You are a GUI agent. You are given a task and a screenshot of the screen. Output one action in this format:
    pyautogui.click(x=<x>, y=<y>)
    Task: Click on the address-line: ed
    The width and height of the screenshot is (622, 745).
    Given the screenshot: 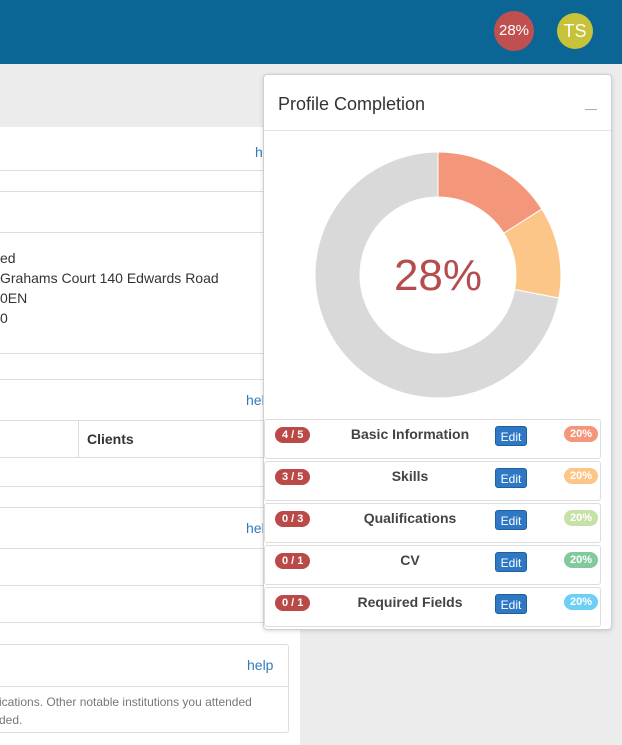 What is the action you would take?
    pyautogui.click(x=8, y=258)
    